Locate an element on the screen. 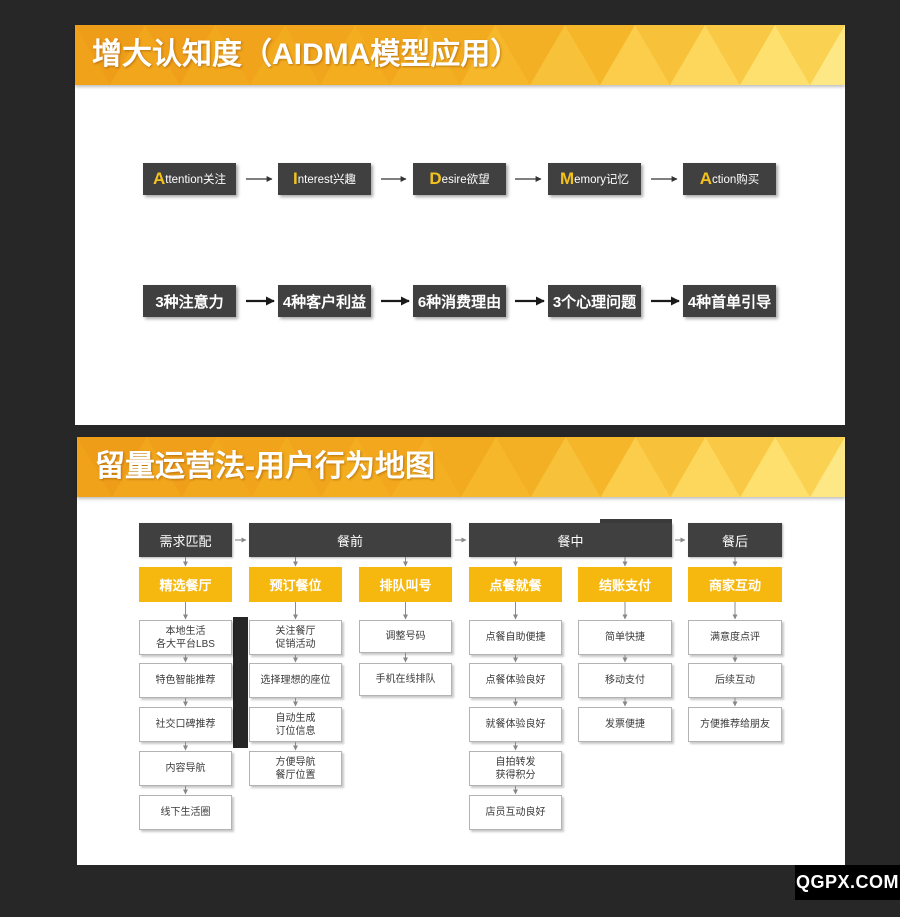  aidma-stage-initial: M is located at coordinates (567, 178).